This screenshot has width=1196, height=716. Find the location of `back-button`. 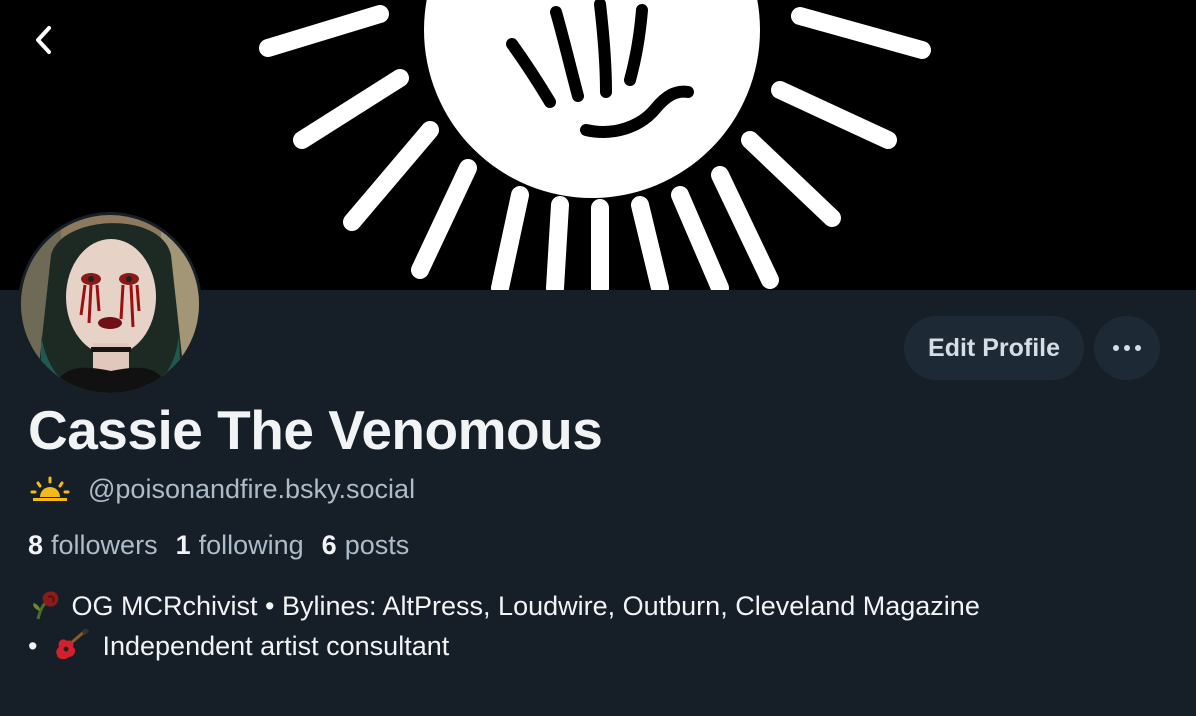

back-button is located at coordinates (44, 40).